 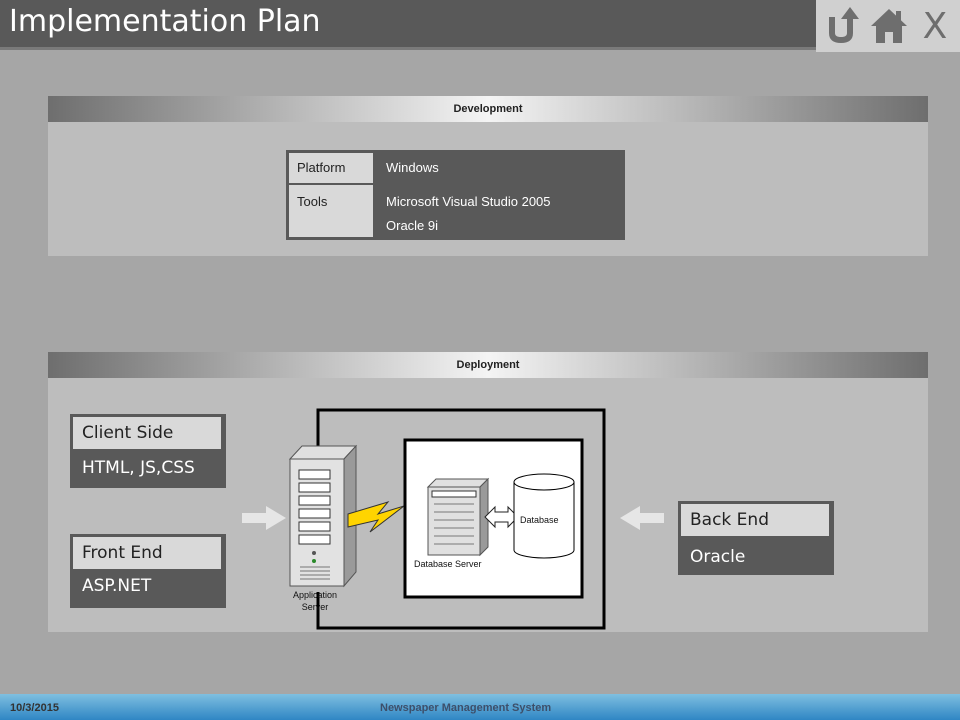 I want to click on exit-button: X, so click(x=935, y=26).